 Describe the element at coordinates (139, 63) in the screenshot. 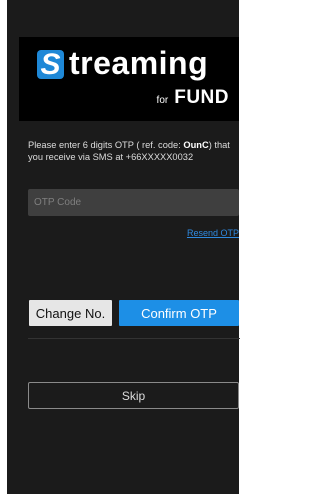

I see `logo-wordmark: treaming` at that location.